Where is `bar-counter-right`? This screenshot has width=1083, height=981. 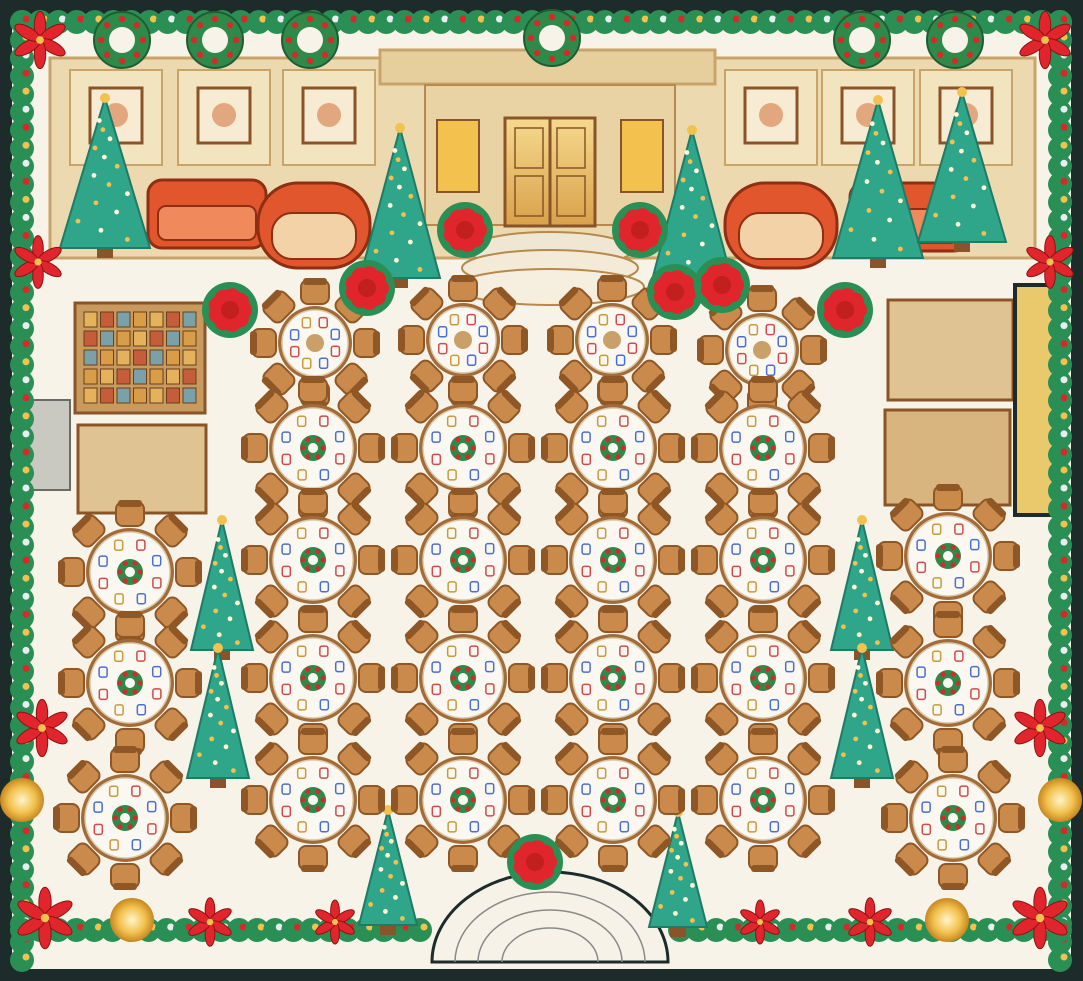 bar-counter-right is located at coordinates (975, 400).